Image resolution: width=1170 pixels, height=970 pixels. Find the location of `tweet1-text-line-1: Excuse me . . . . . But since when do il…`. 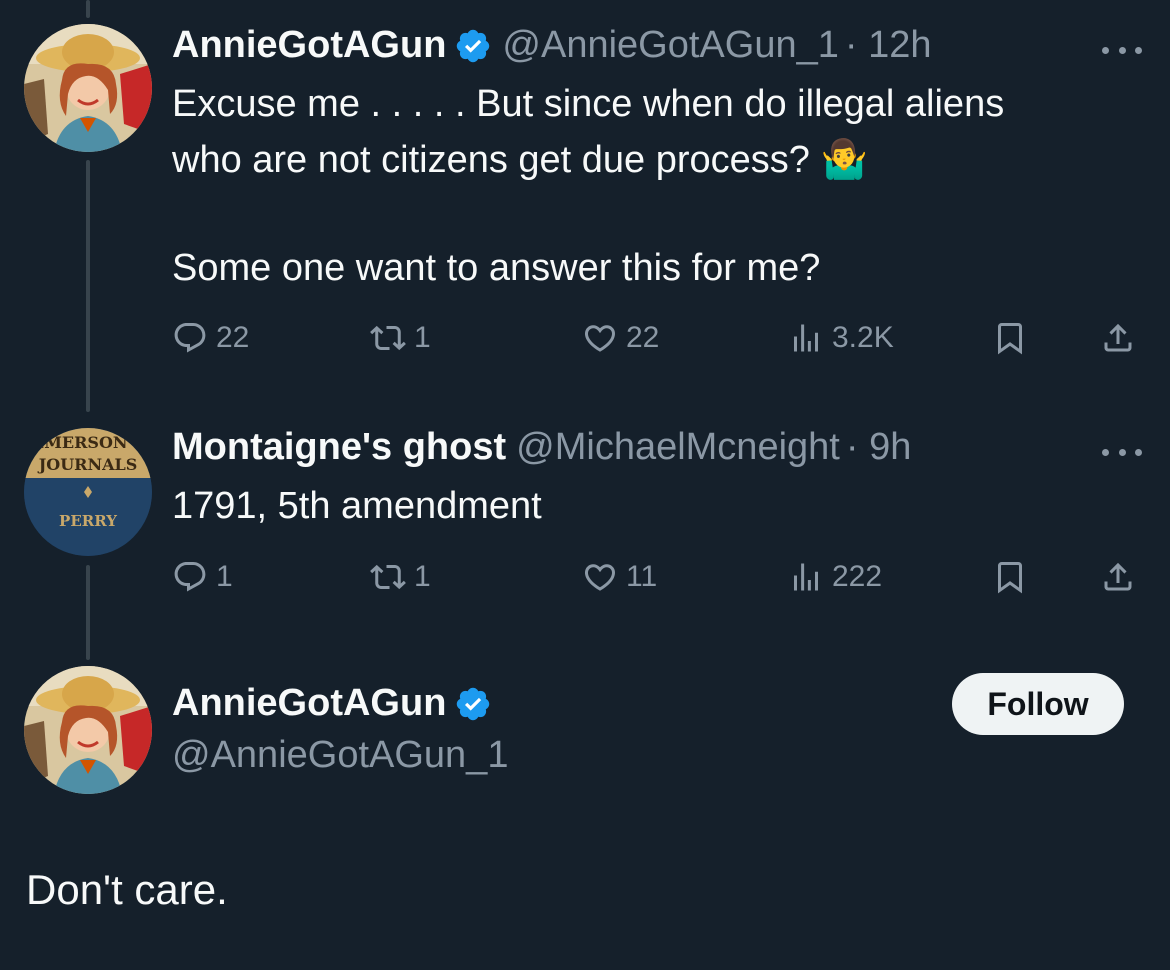

tweet1-text-line-1: Excuse me . . . . . But since when do il… is located at coordinates (588, 104).